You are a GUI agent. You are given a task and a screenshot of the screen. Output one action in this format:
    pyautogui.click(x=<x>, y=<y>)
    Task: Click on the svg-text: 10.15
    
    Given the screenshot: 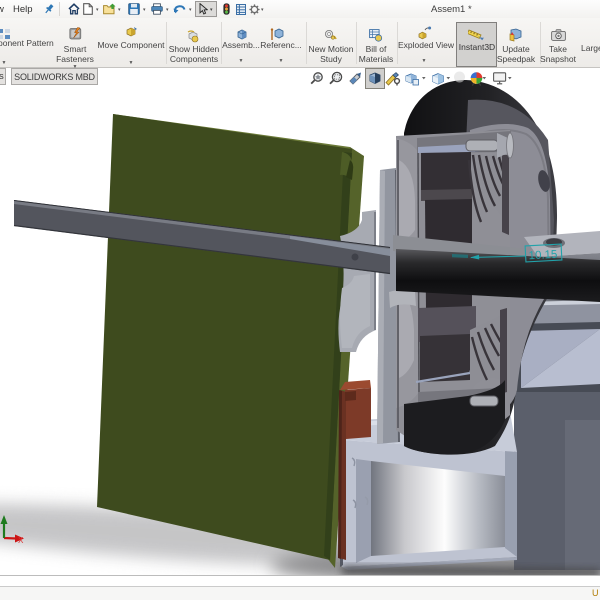 What is the action you would take?
    pyautogui.click(x=542, y=255)
    